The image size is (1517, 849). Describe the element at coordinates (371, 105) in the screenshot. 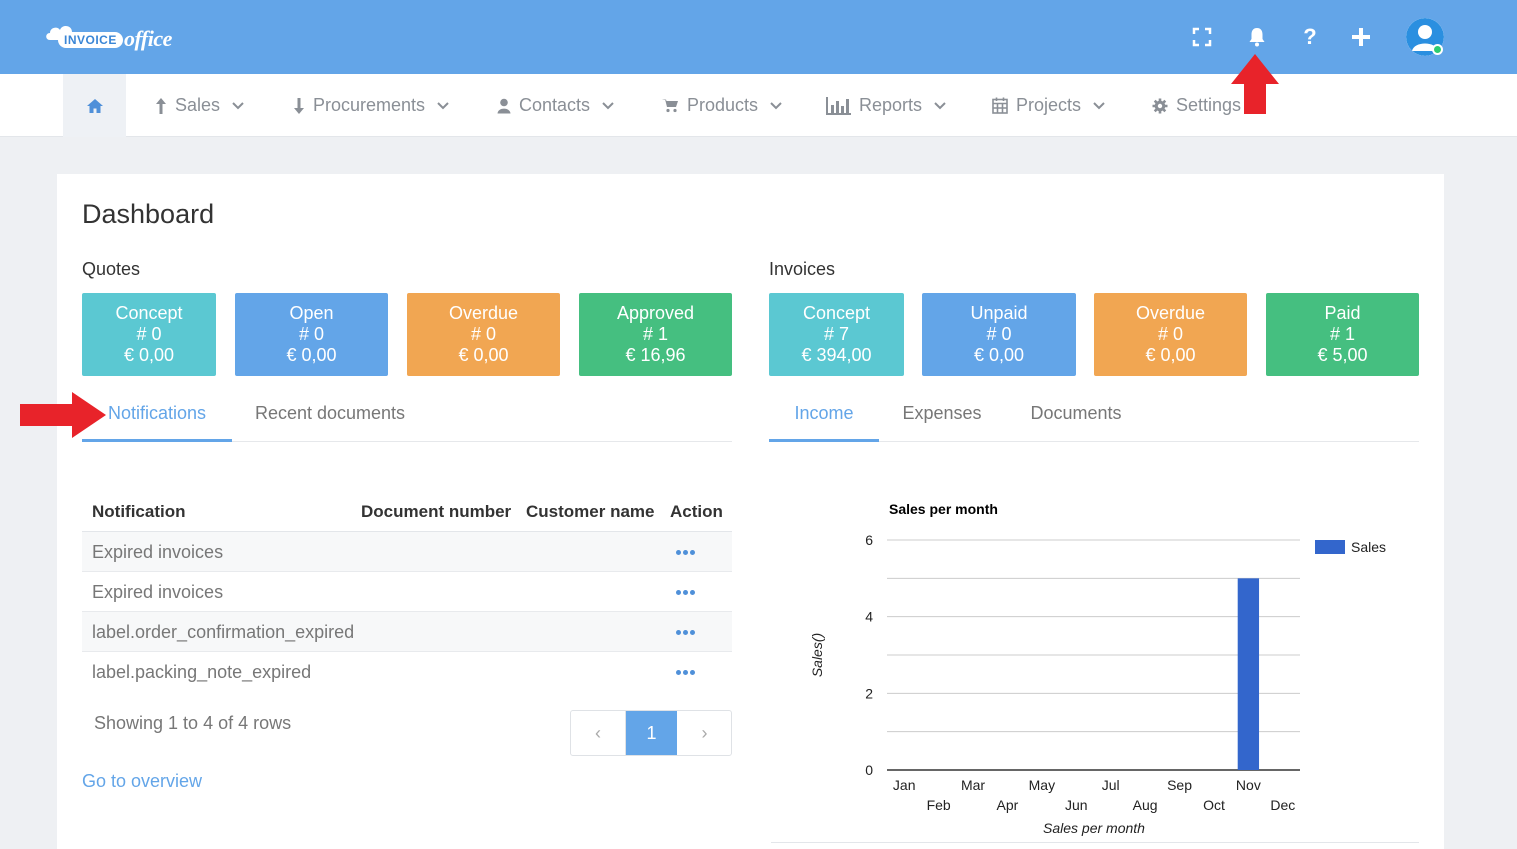

I see `nav-procurements: Procurements` at that location.